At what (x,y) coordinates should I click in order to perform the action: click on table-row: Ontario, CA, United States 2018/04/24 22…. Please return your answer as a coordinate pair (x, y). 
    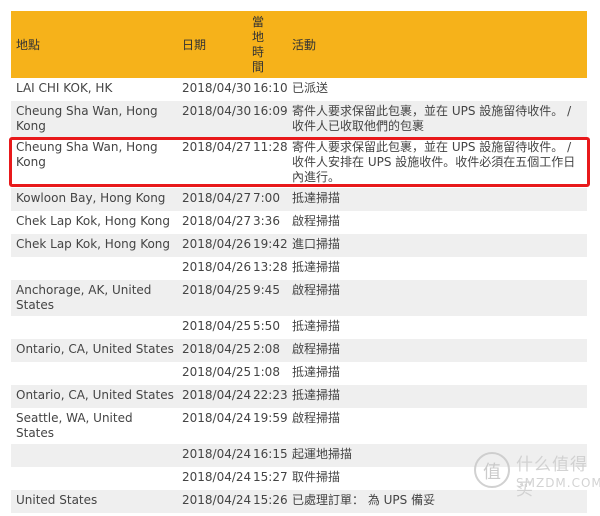
    Looking at the image, I should click on (299, 396).